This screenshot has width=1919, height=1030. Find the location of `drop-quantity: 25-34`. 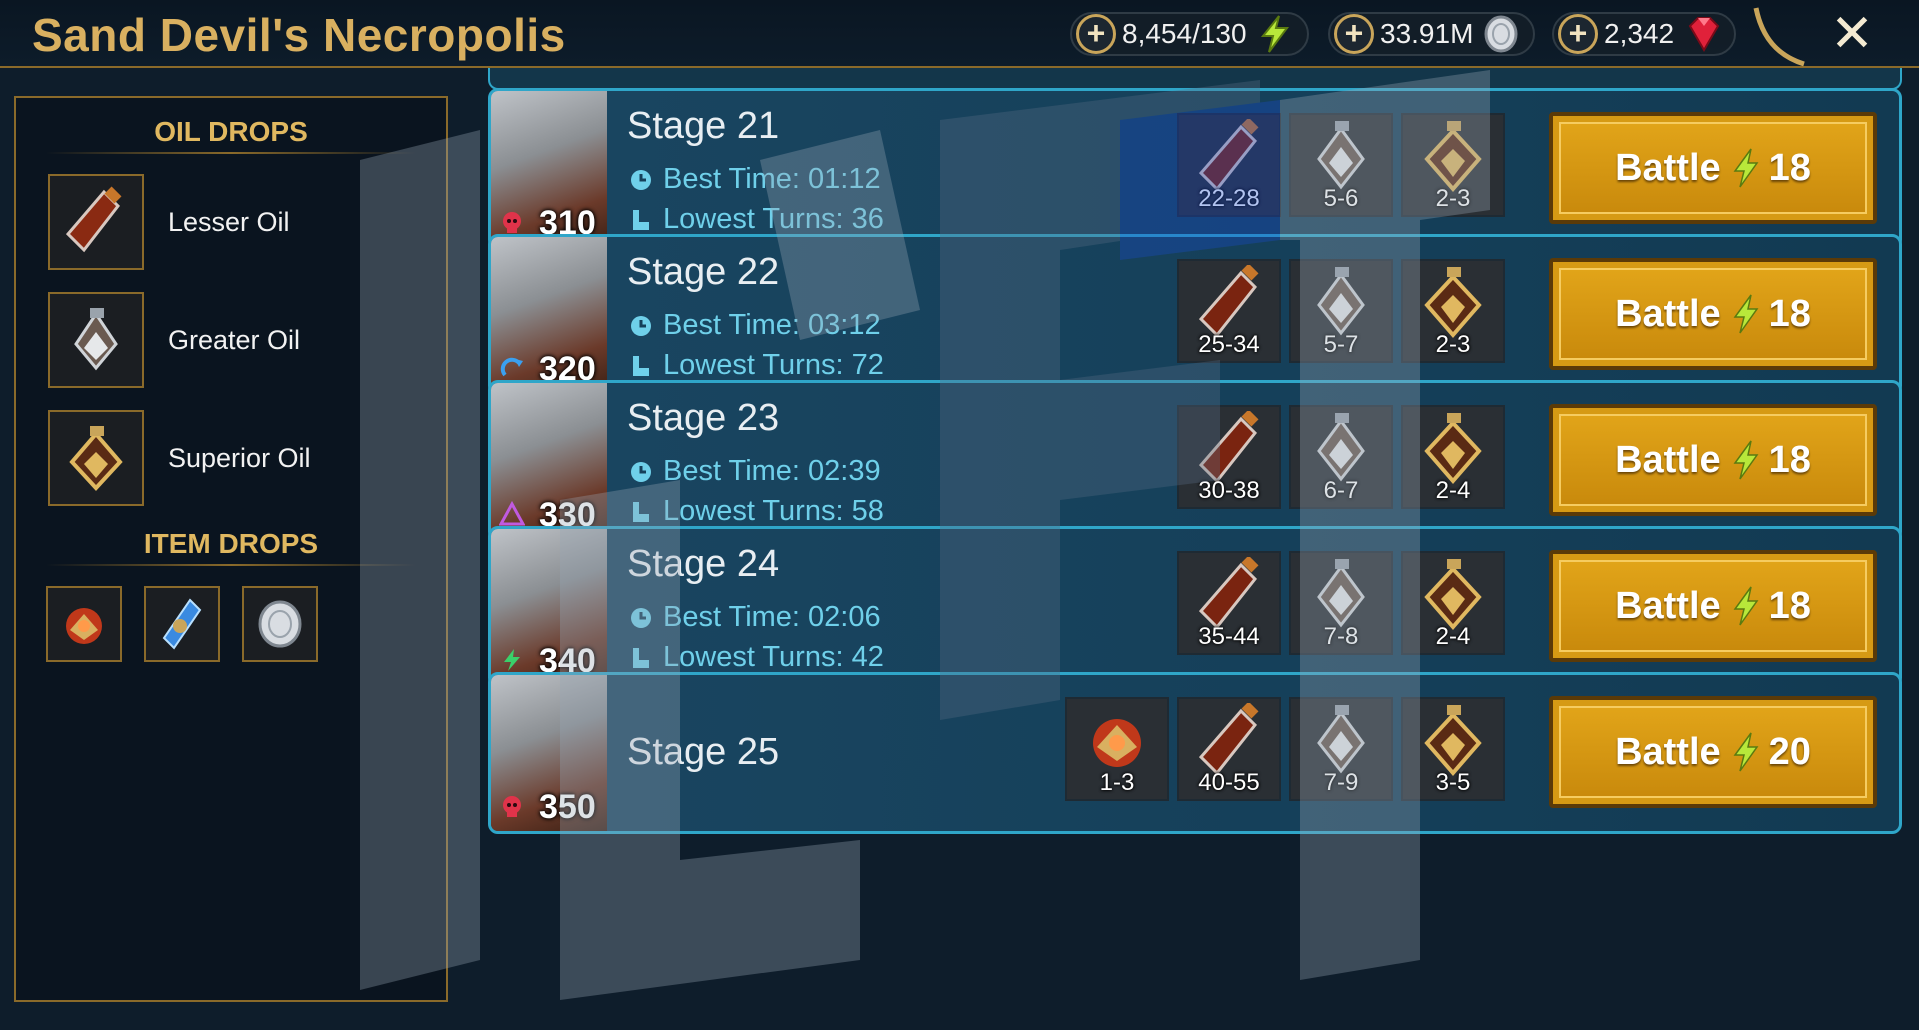

drop-quantity: 25-34 is located at coordinates (1229, 344).